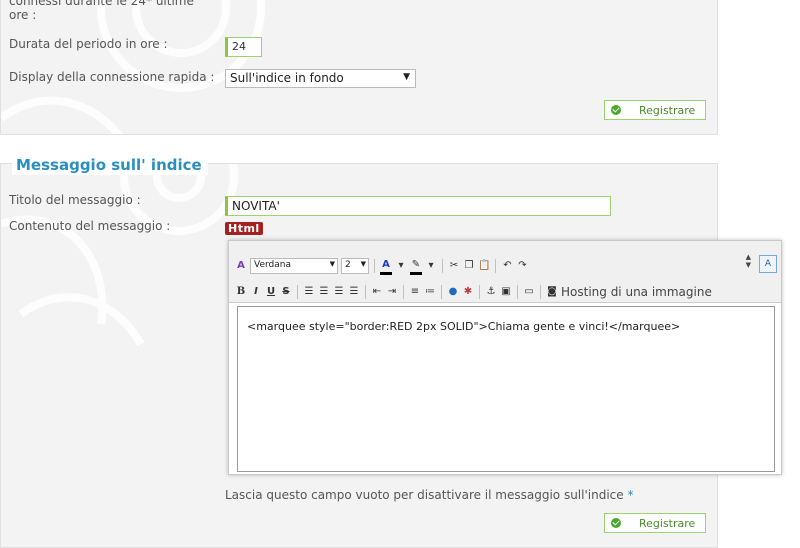 This screenshot has height=548, width=800. What do you see at coordinates (243, 47) in the screenshot?
I see `duration-input: 24` at bounding box center [243, 47].